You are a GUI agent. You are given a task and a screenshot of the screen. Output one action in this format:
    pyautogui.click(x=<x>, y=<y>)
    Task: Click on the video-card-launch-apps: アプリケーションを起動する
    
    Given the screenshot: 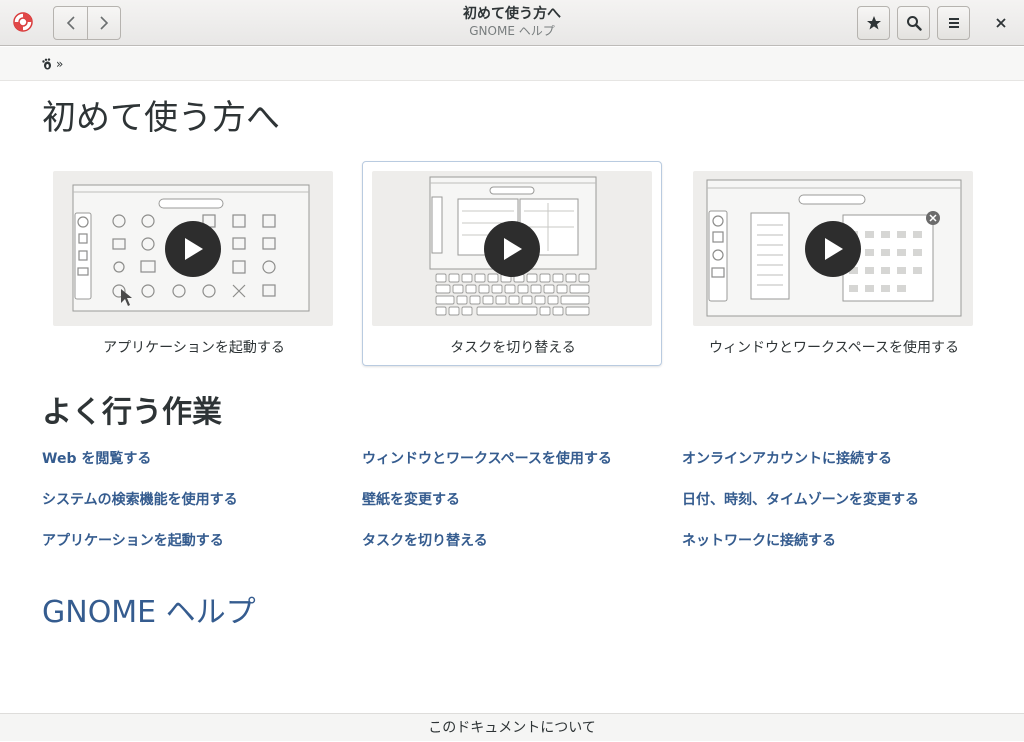 What is the action you would take?
    pyautogui.click(x=193, y=263)
    